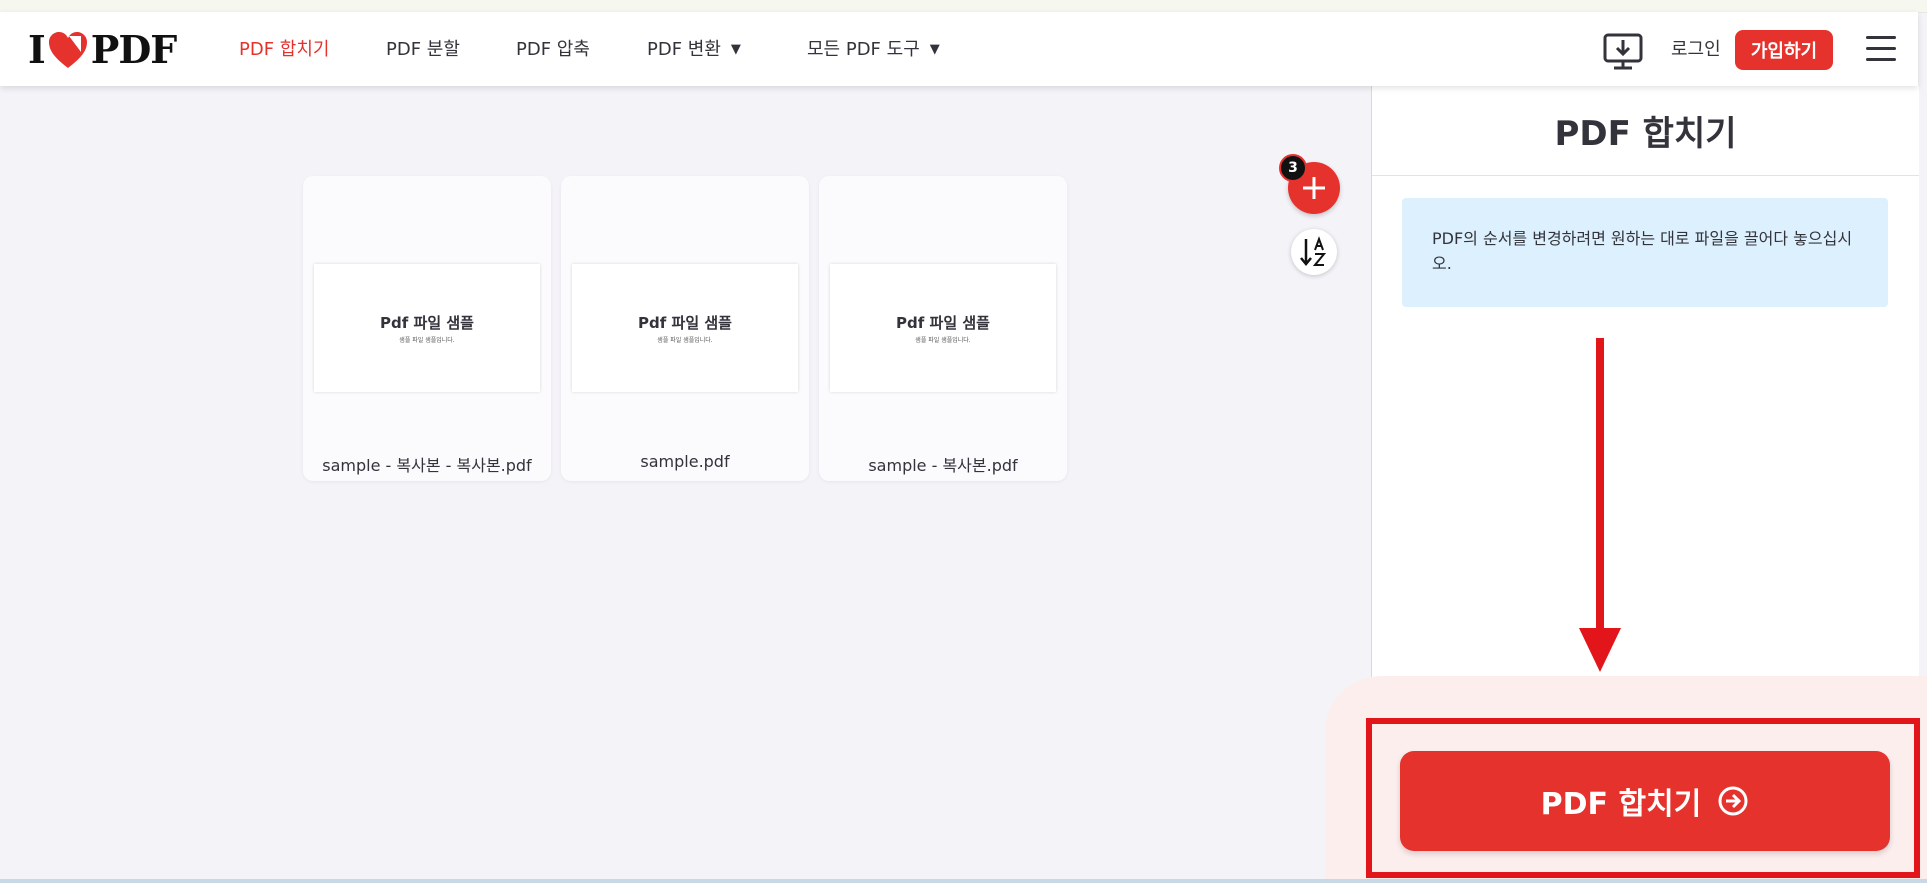  I want to click on nav-all-tools: 모든 PDF 도구 ▼, so click(873, 50).